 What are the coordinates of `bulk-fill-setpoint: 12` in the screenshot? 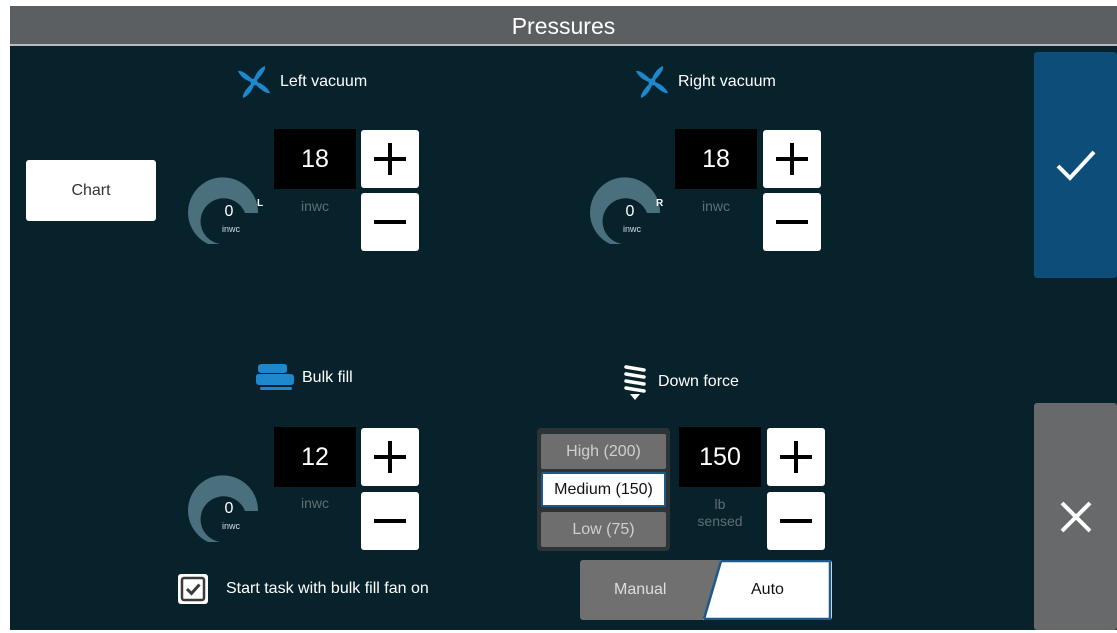 It's located at (315, 457).